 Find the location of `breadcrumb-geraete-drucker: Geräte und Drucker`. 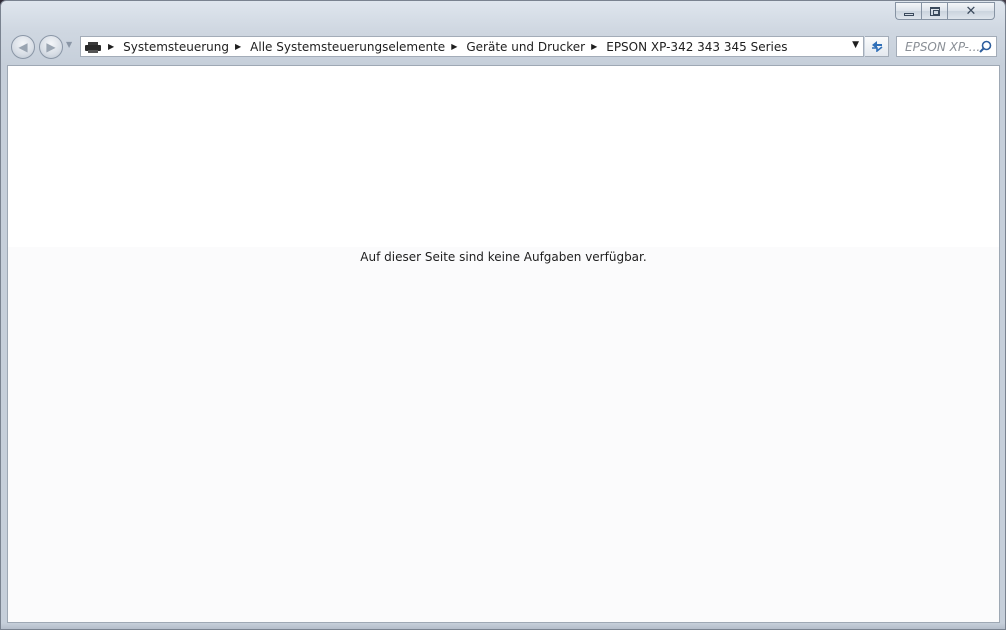

breadcrumb-geraete-drucker: Geräte und Drucker is located at coordinates (525, 47).